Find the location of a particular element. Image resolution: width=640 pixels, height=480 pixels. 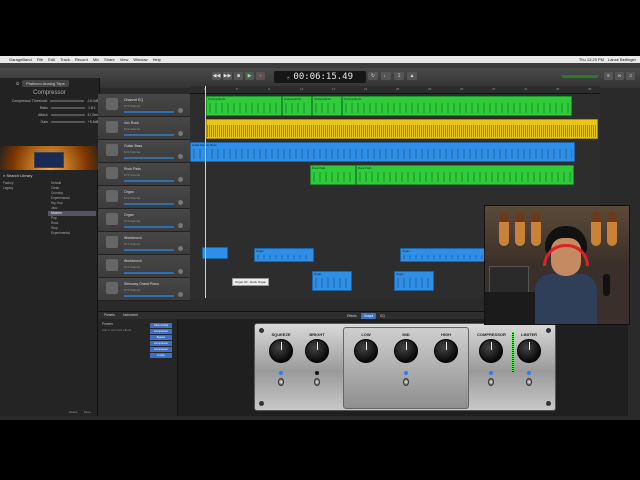

rewind-button: ◀◀ is located at coordinates (216, 76).